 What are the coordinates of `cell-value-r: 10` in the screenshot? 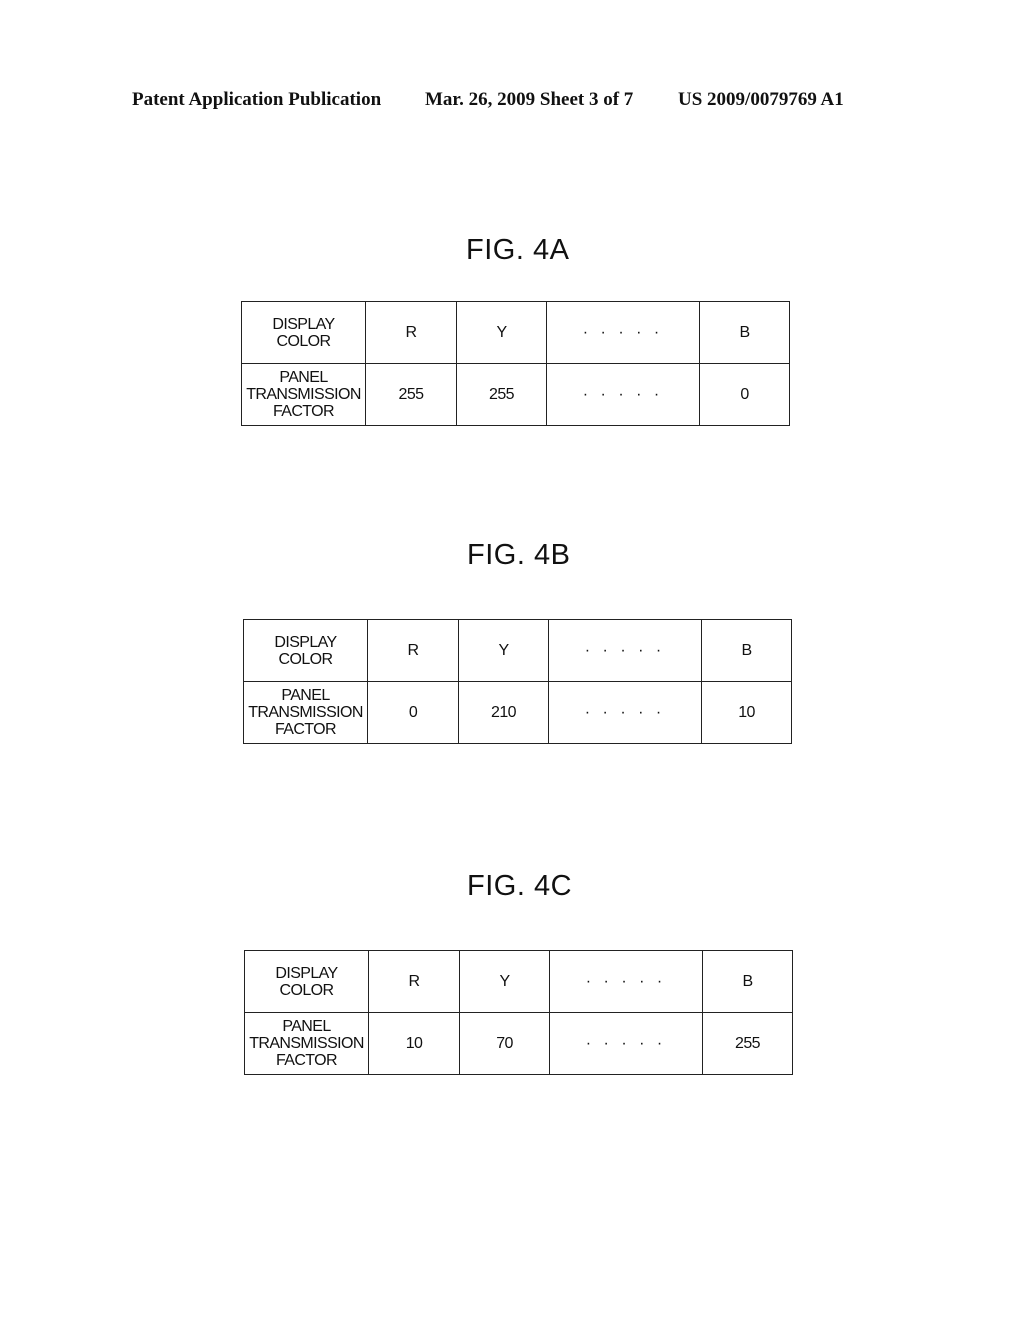 It's located at (414, 1043).